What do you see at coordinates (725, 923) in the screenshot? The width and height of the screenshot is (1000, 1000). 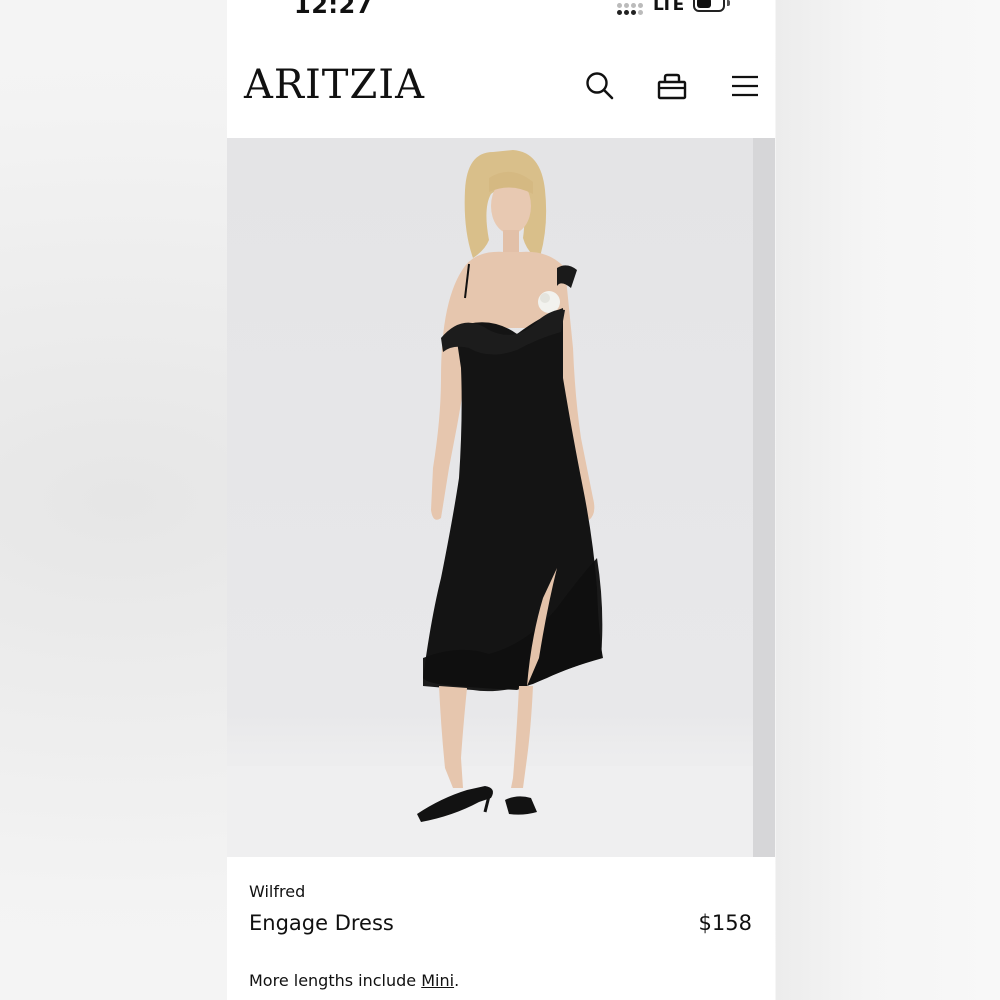 I see `product-price: $158` at bounding box center [725, 923].